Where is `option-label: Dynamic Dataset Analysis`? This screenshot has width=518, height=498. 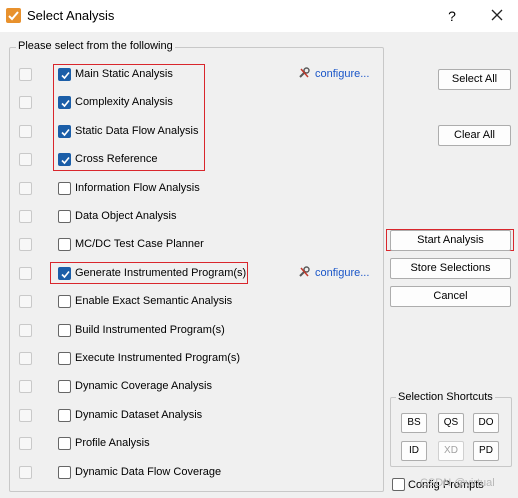
option-label: Dynamic Dataset Analysis is located at coordinates (138, 415).